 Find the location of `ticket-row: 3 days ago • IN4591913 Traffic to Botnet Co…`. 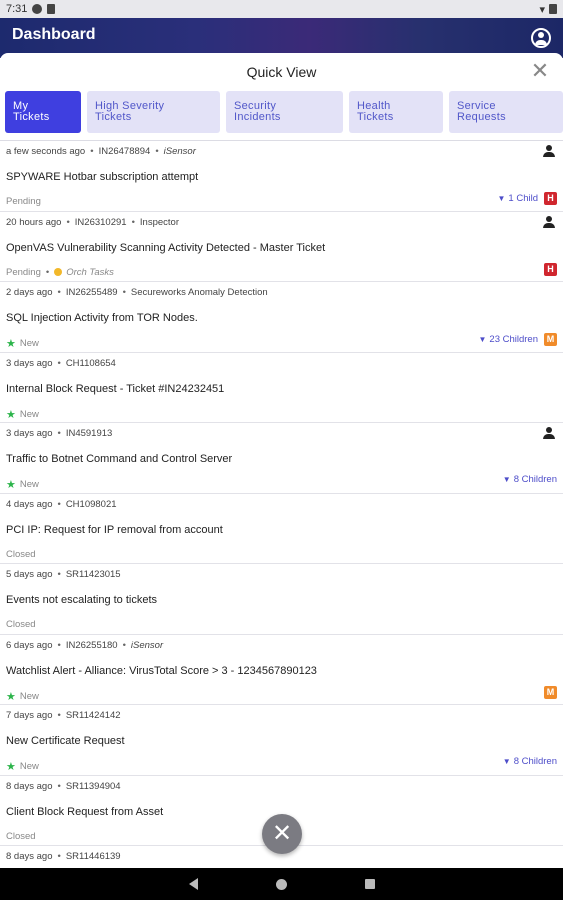

ticket-row: 3 days ago • IN4591913 Traffic to Botnet Co… is located at coordinates (281, 458).